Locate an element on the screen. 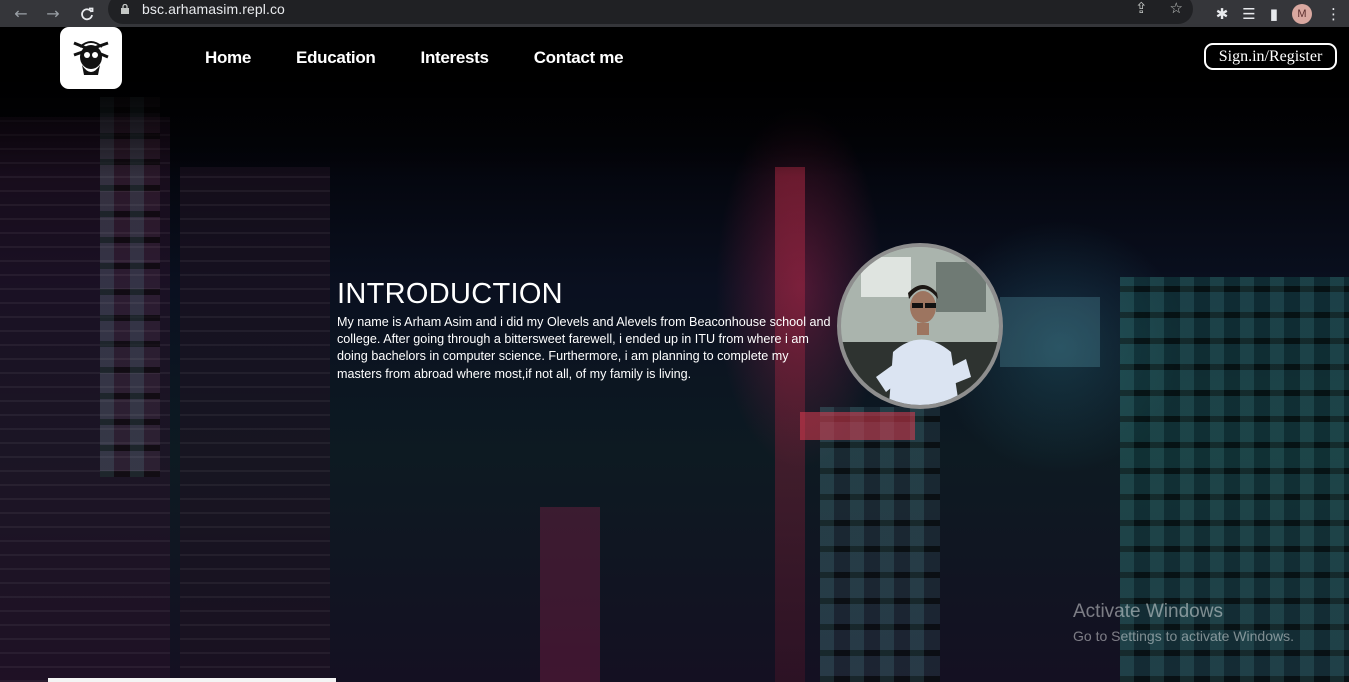 The height and width of the screenshot is (682, 1349). site-logo is located at coordinates (91, 58).